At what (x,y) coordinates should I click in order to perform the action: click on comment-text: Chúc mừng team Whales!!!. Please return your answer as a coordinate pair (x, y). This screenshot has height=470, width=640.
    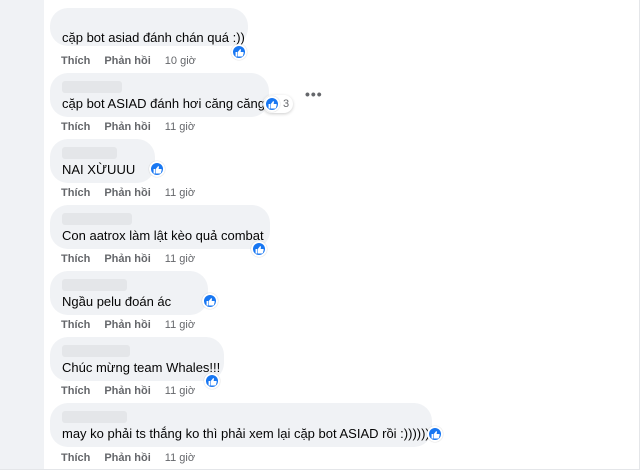
    Looking at the image, I should click on (141, 367).